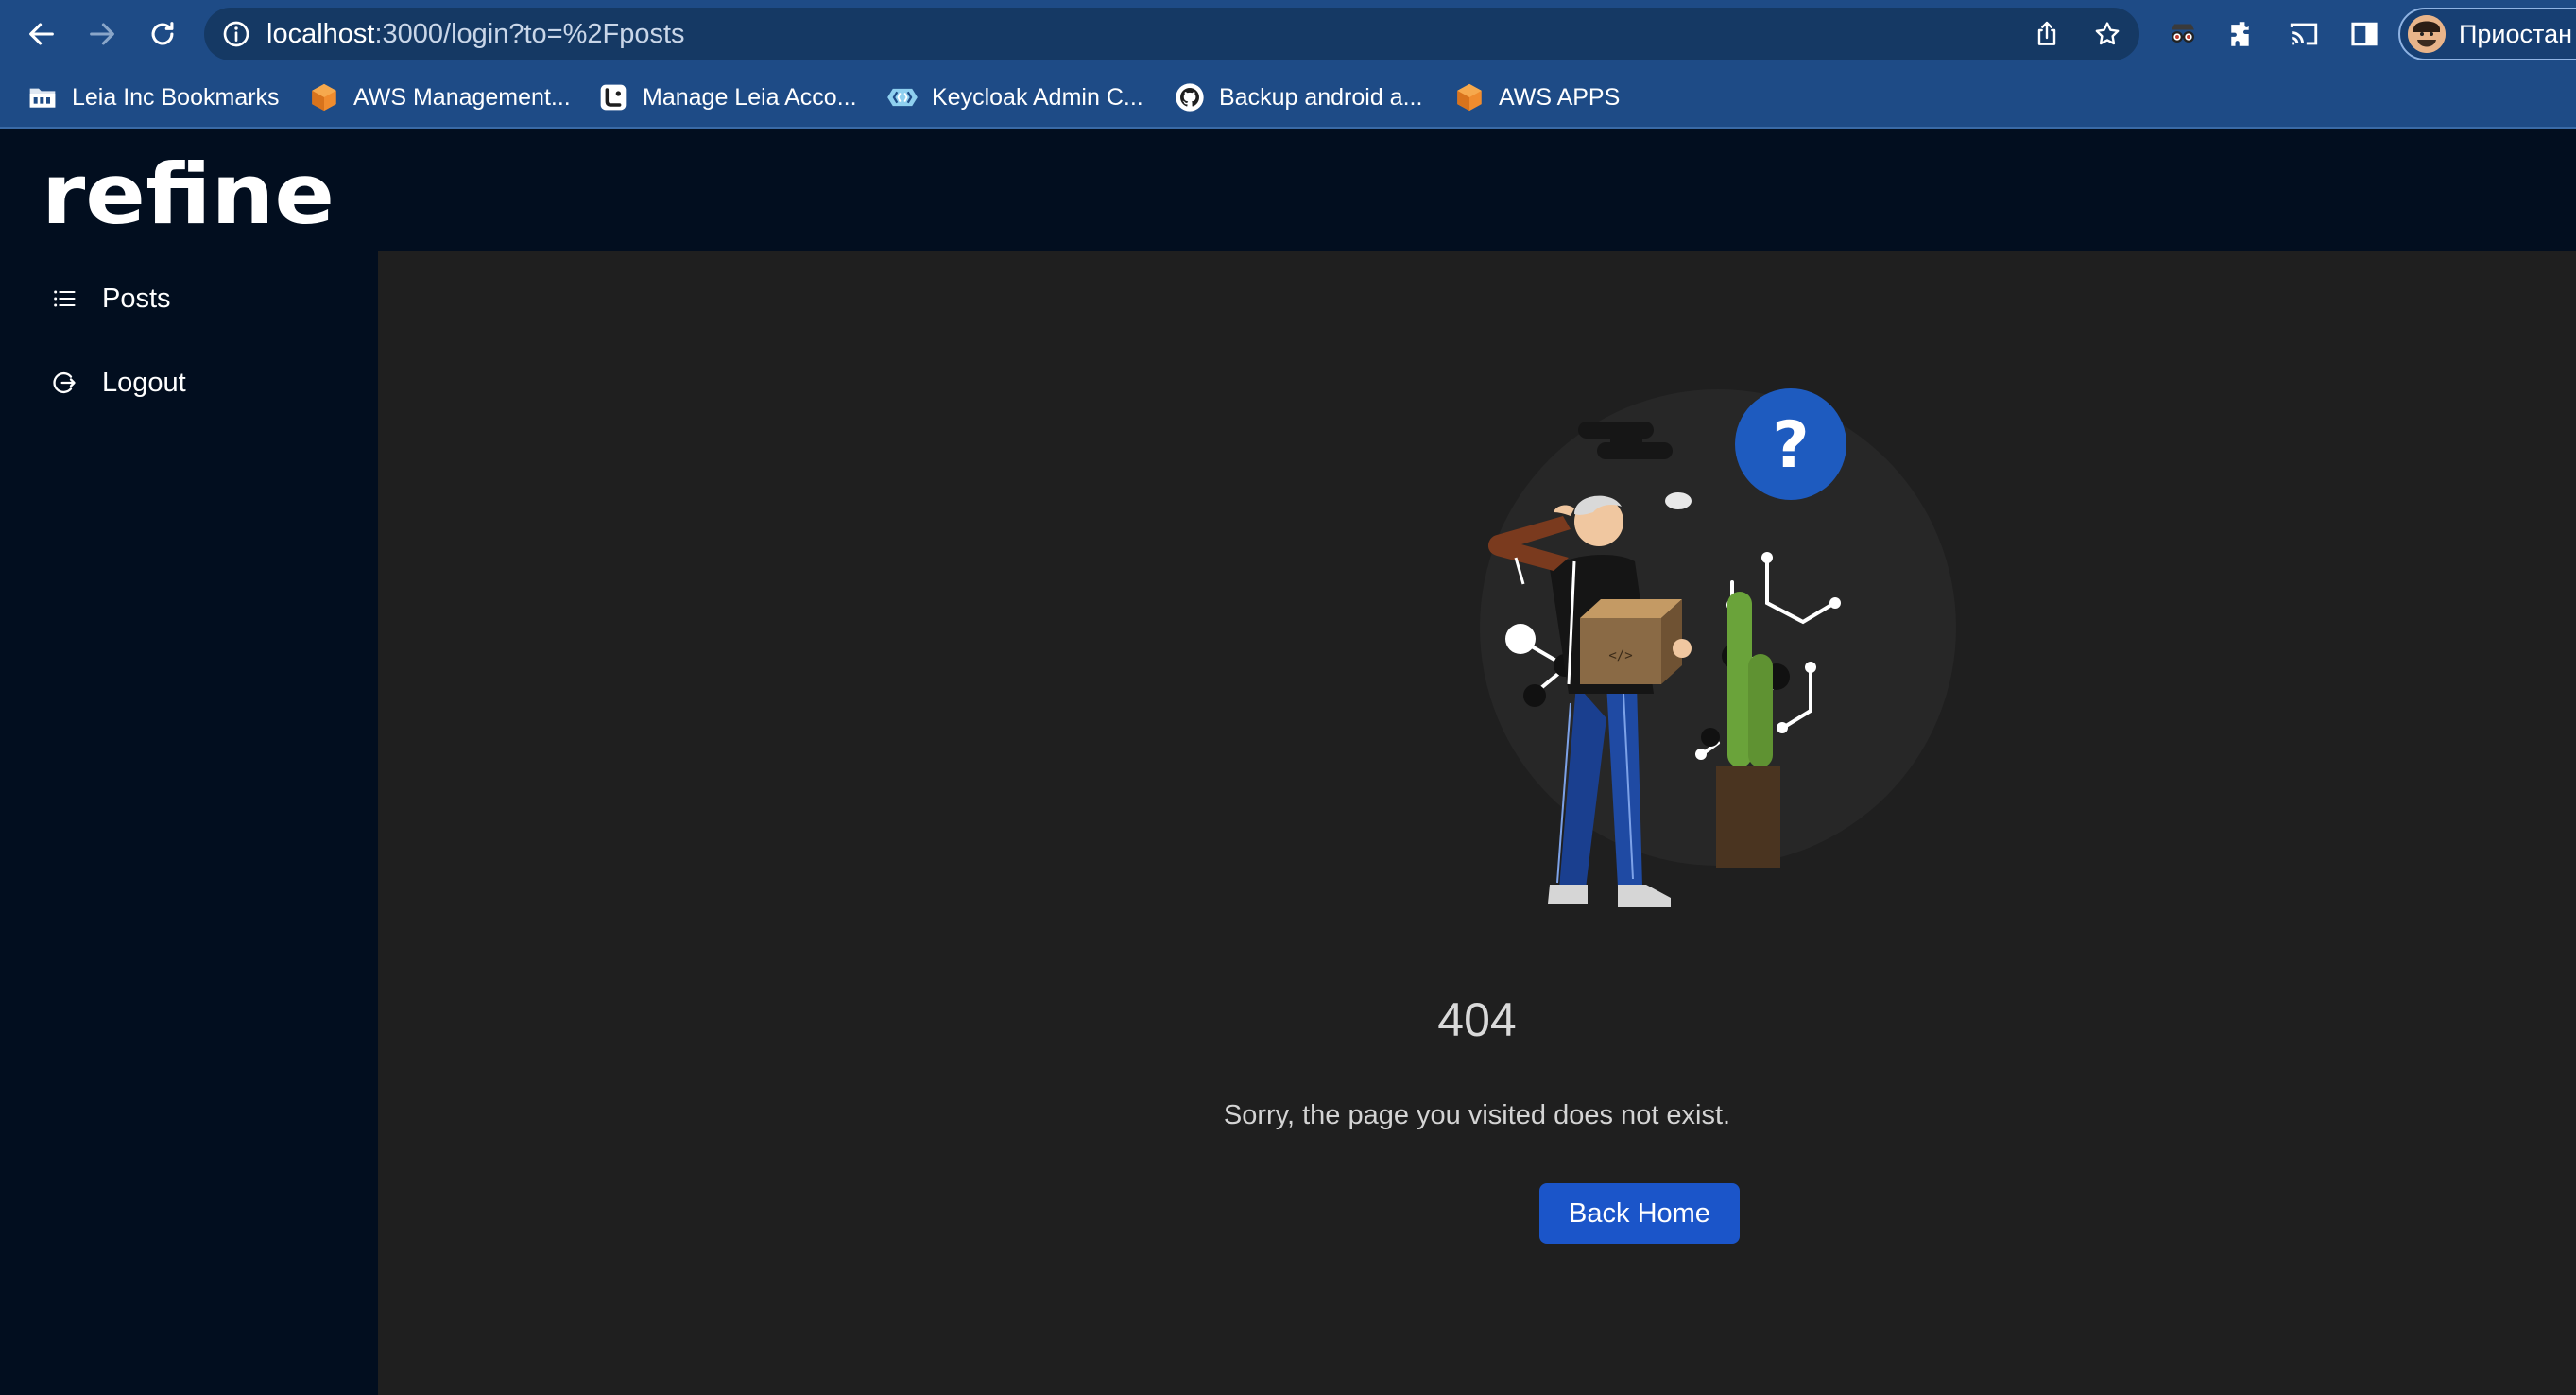 The width and height of the screenshot is (2576, 1395). What do you see at coordinates (189, 762) in the screenshot?
I see `sidebar: refine Posts Logout` at bounding box center [189, 762].